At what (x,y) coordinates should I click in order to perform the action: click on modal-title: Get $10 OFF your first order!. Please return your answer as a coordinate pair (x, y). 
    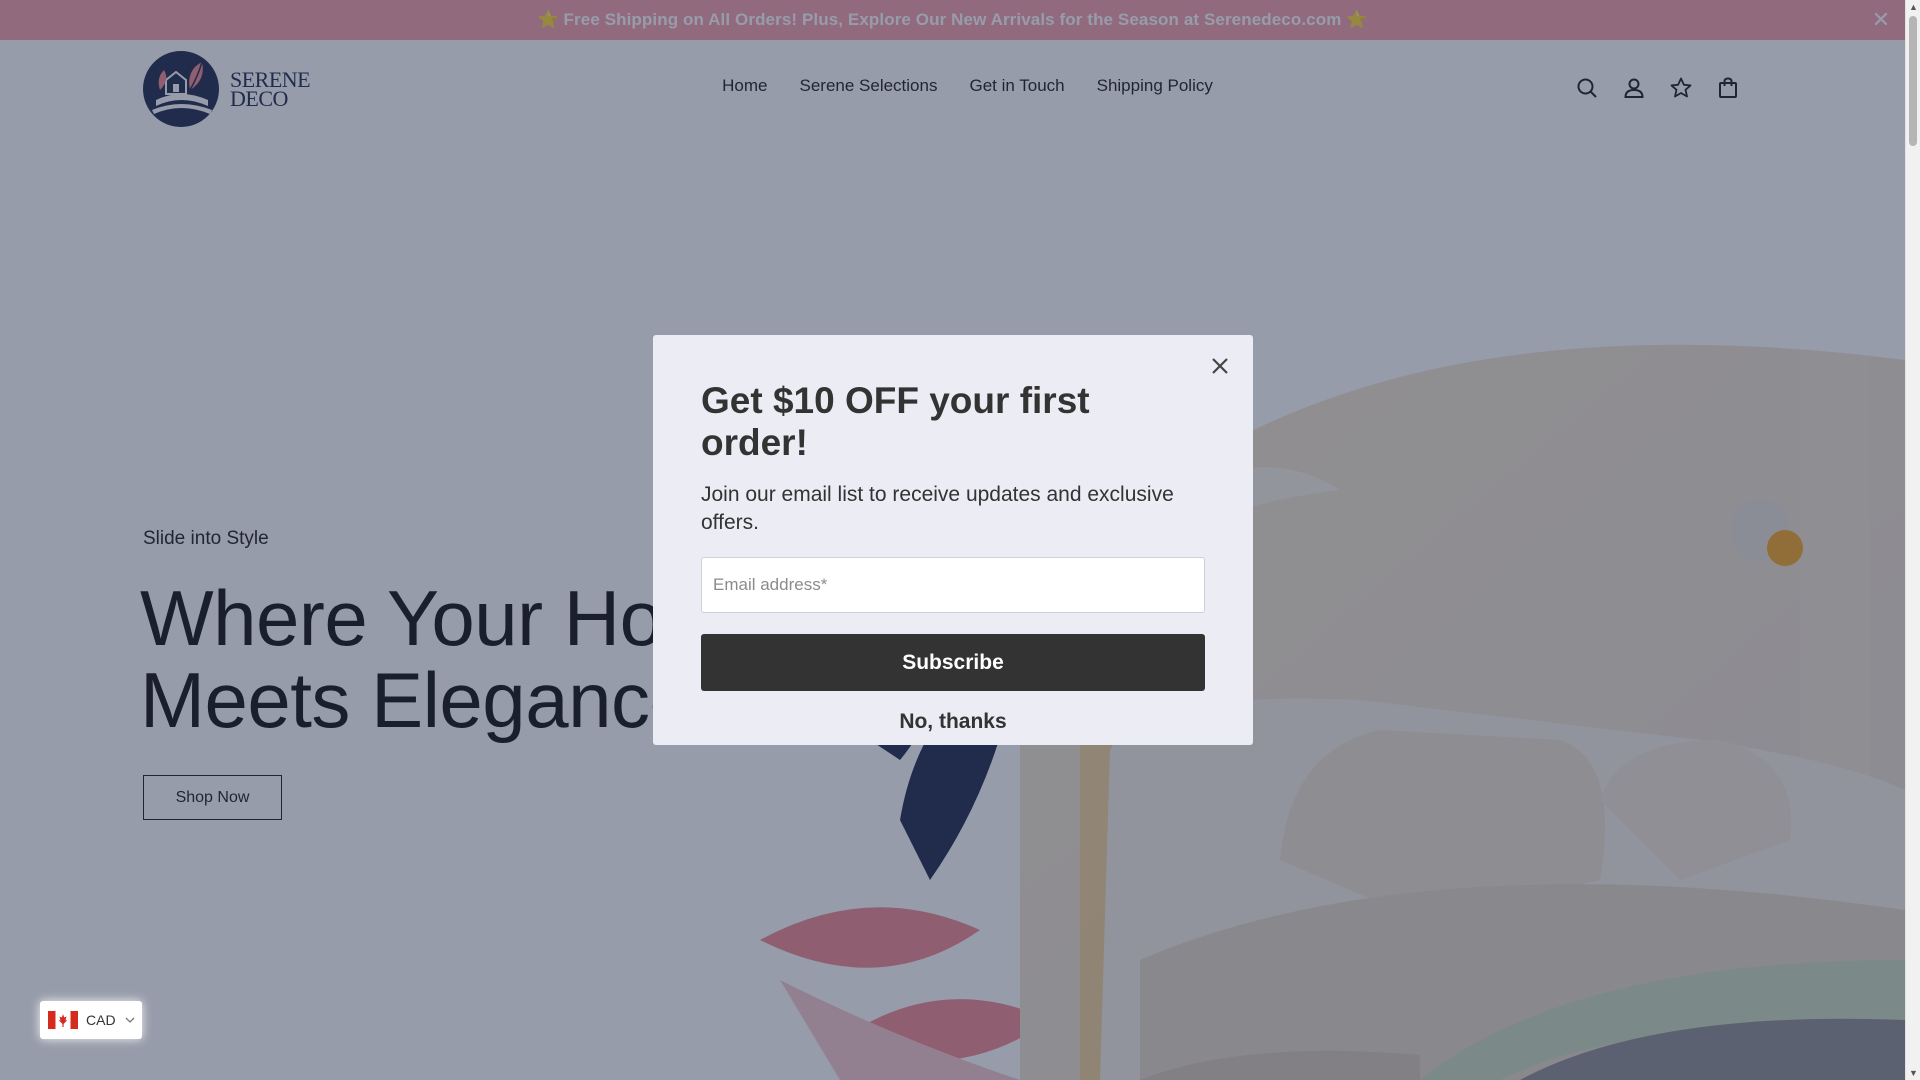
    Looking at the image, I should click on (895, 421).